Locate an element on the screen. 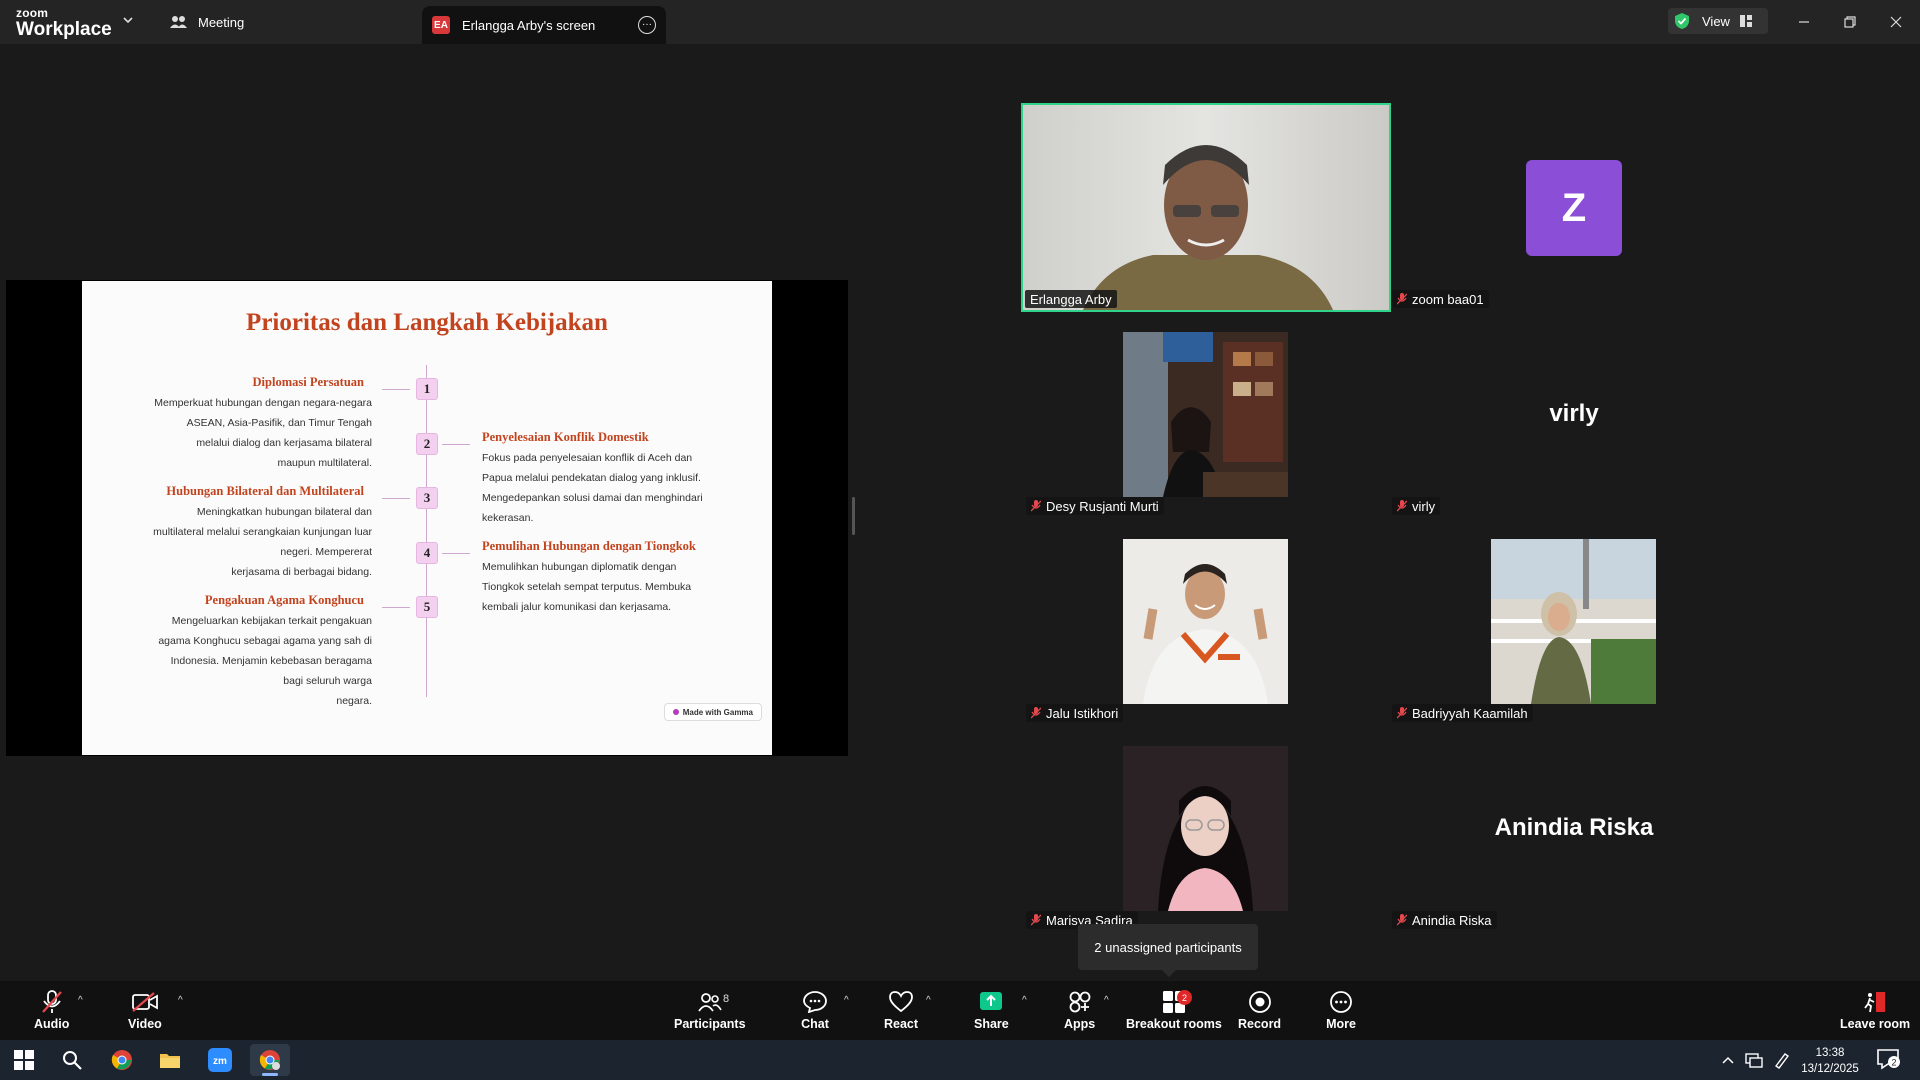 The width and height of the screenshot is (1920, 1080). name-label-jalu: Jalu Istikhori is located at coordinates (1075, 713).